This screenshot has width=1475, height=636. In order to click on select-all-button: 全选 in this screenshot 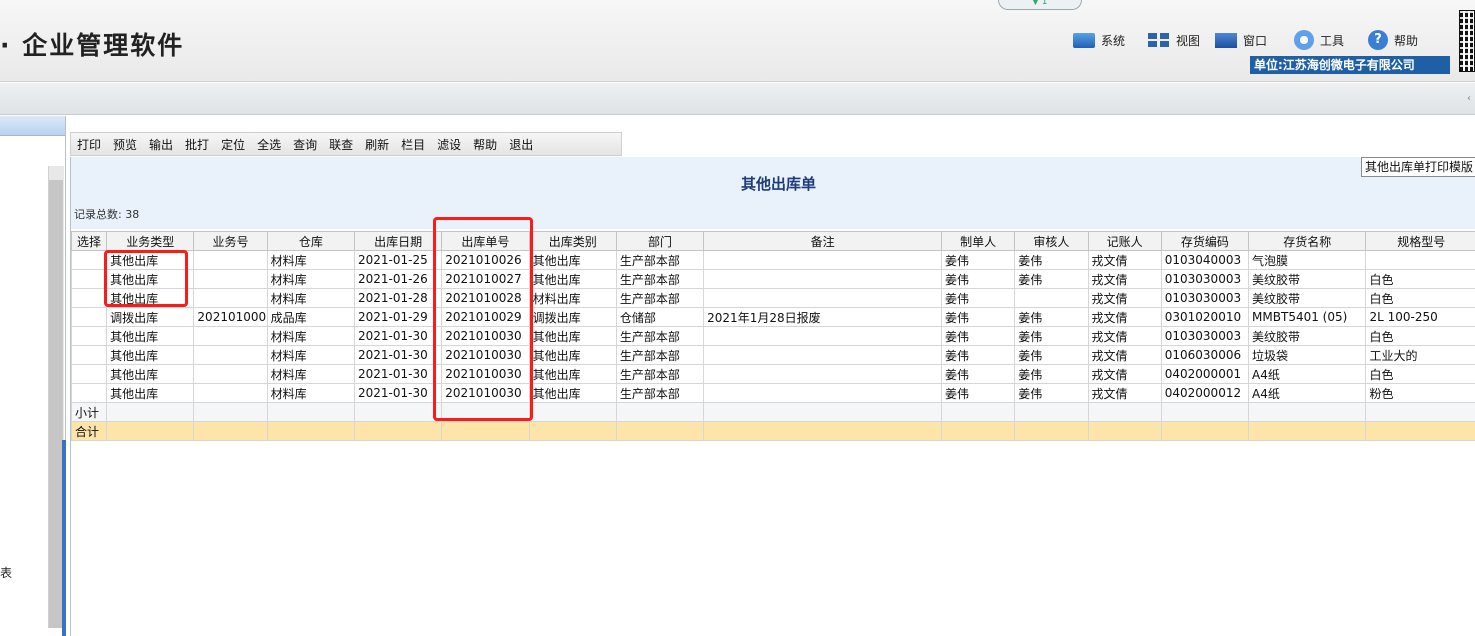, I will do `click(269, 144)`.